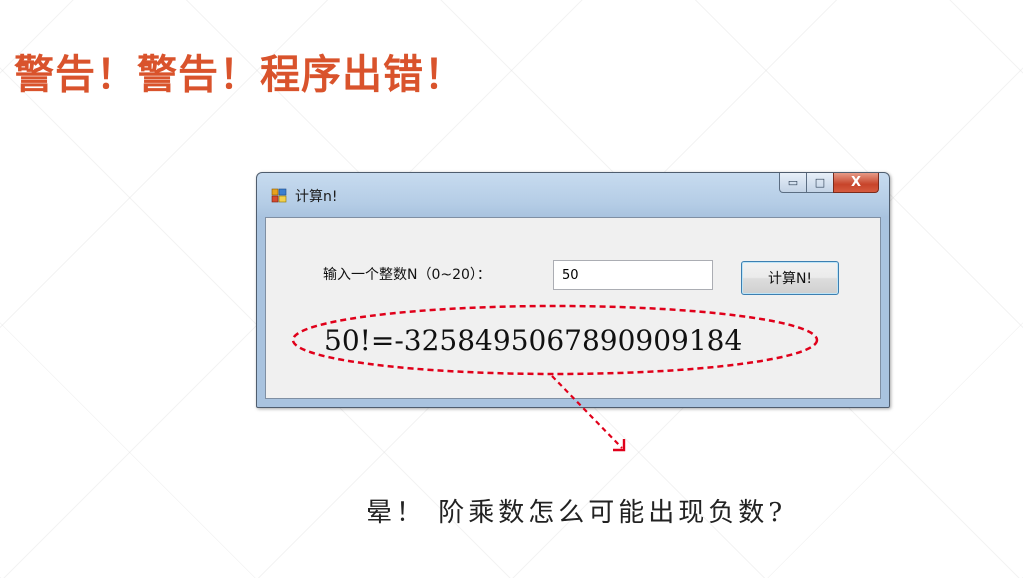 Image resolution: width=1023 pixels, height=578 pixels. I want to click on number-input, so click(633, 275).